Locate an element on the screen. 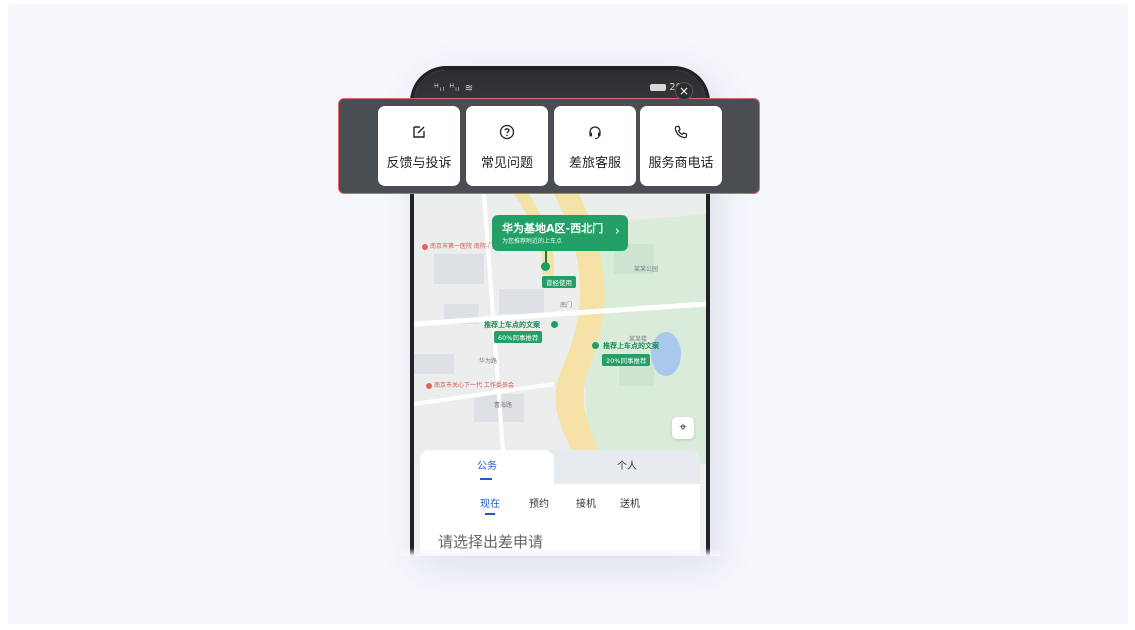 Image resolution: width=1135 pixels, height=630 pixels. recommend-point-2-label: 推荐上车点的文案 is located at coordinates (631, 346).